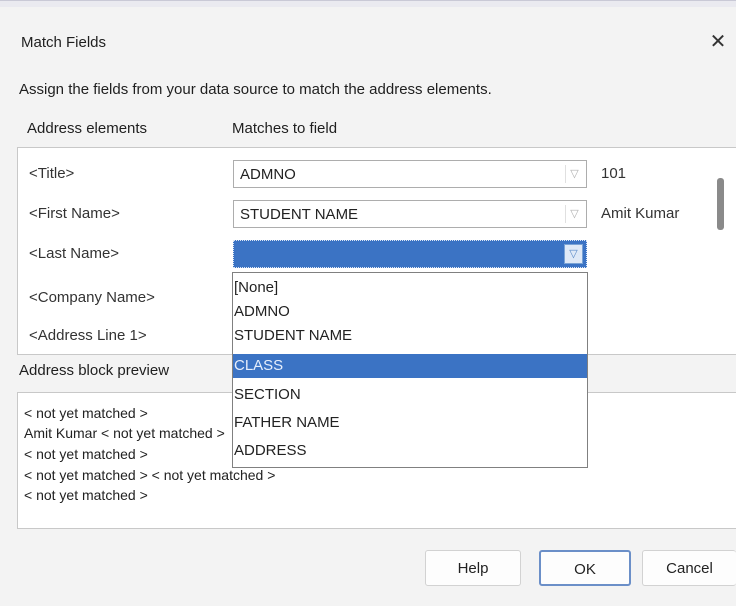 The width and height of the screenshot is (736, 606). I want to click on dropdown-option: ADDRESS, so click(410, 451).